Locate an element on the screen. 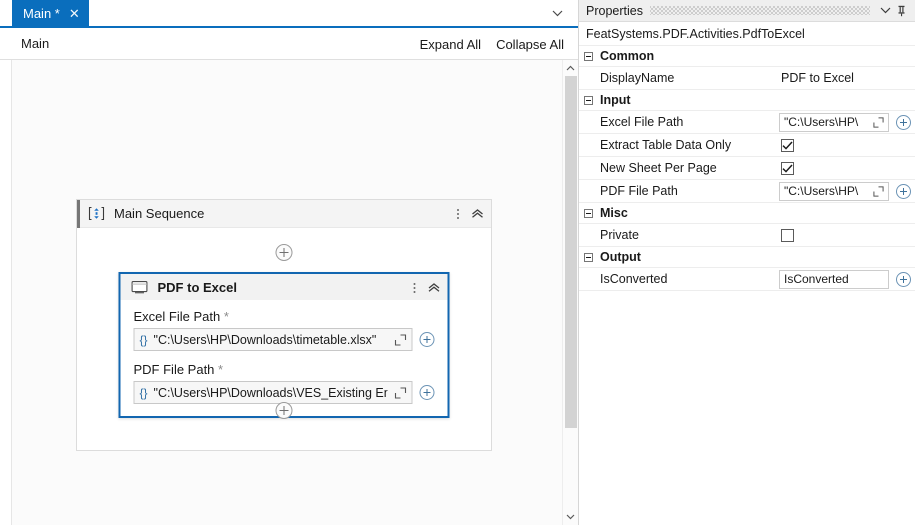  tab-main: Main * ✕ is located at coordinates (50, 13).